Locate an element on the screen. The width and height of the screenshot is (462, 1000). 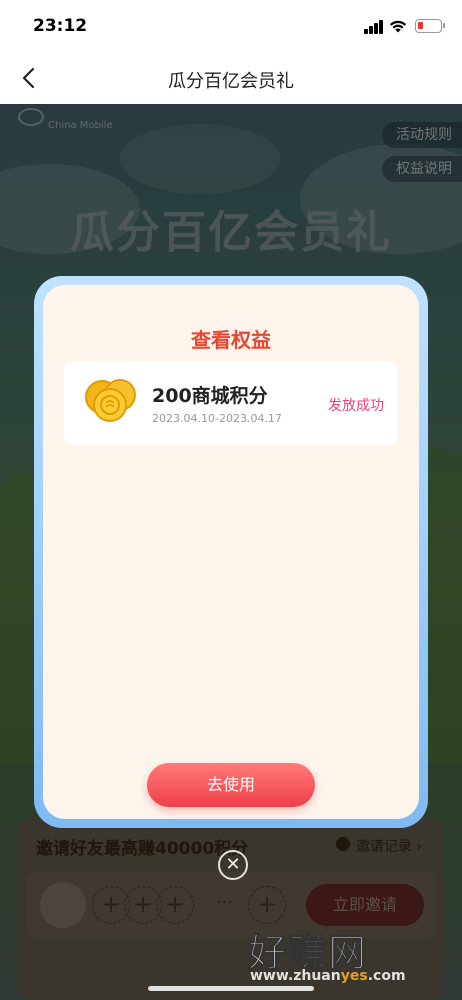
go-use-button: 去使用 is located at coordinates (231, 785).